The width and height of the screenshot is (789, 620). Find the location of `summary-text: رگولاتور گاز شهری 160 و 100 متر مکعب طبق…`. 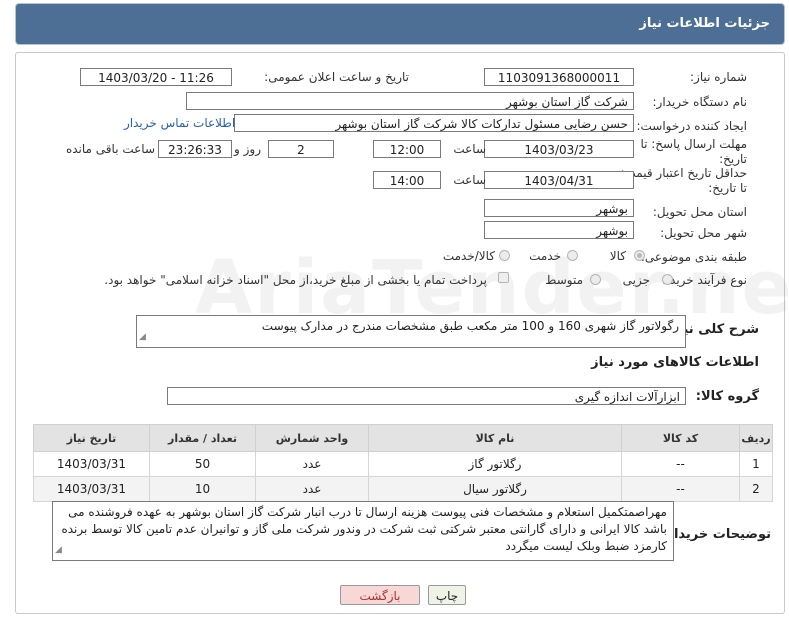

summary-text: رگولاتور گاز شهری 160 و 100 متر مکعب طبق… is located at coordinates (470, 326).